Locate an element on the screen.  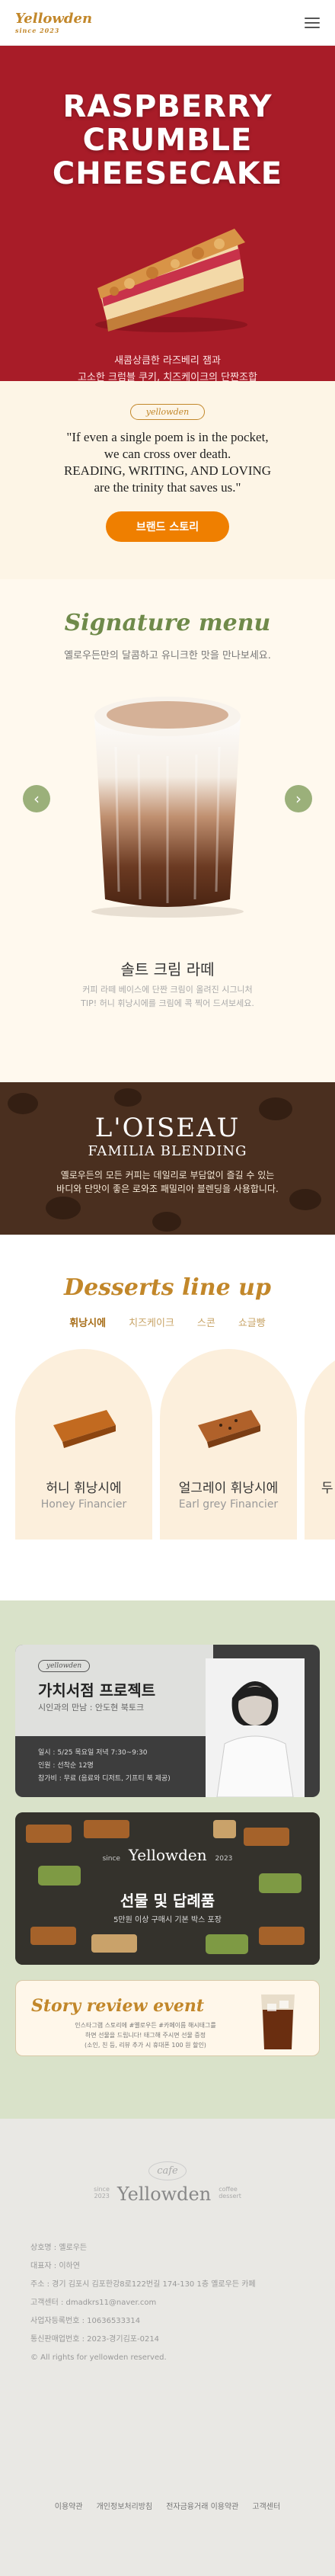
quote-line-1: "If even a single poem is in the pocket, is located at coordinates (167, 437).